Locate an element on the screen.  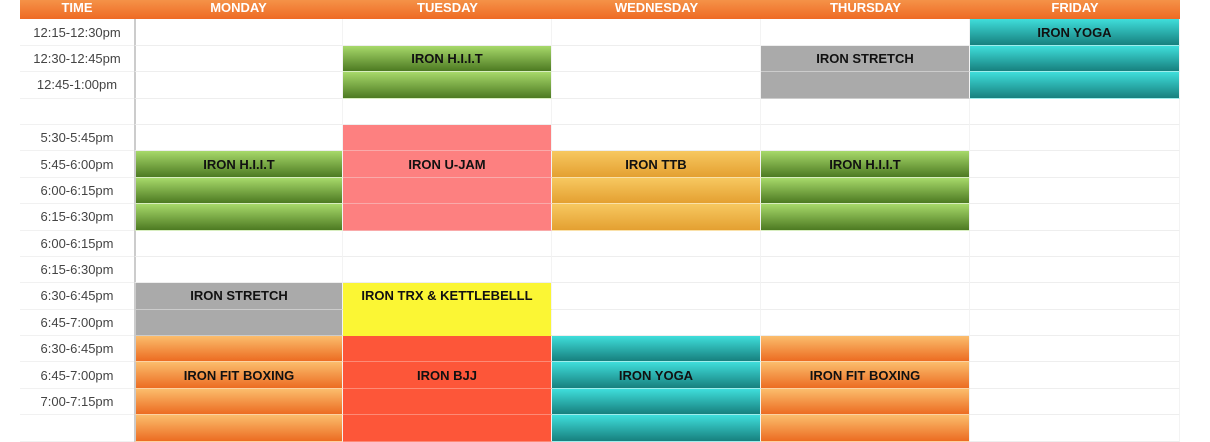
time-slot: 12:45-1:00pm is located at coordinates (77, 85).